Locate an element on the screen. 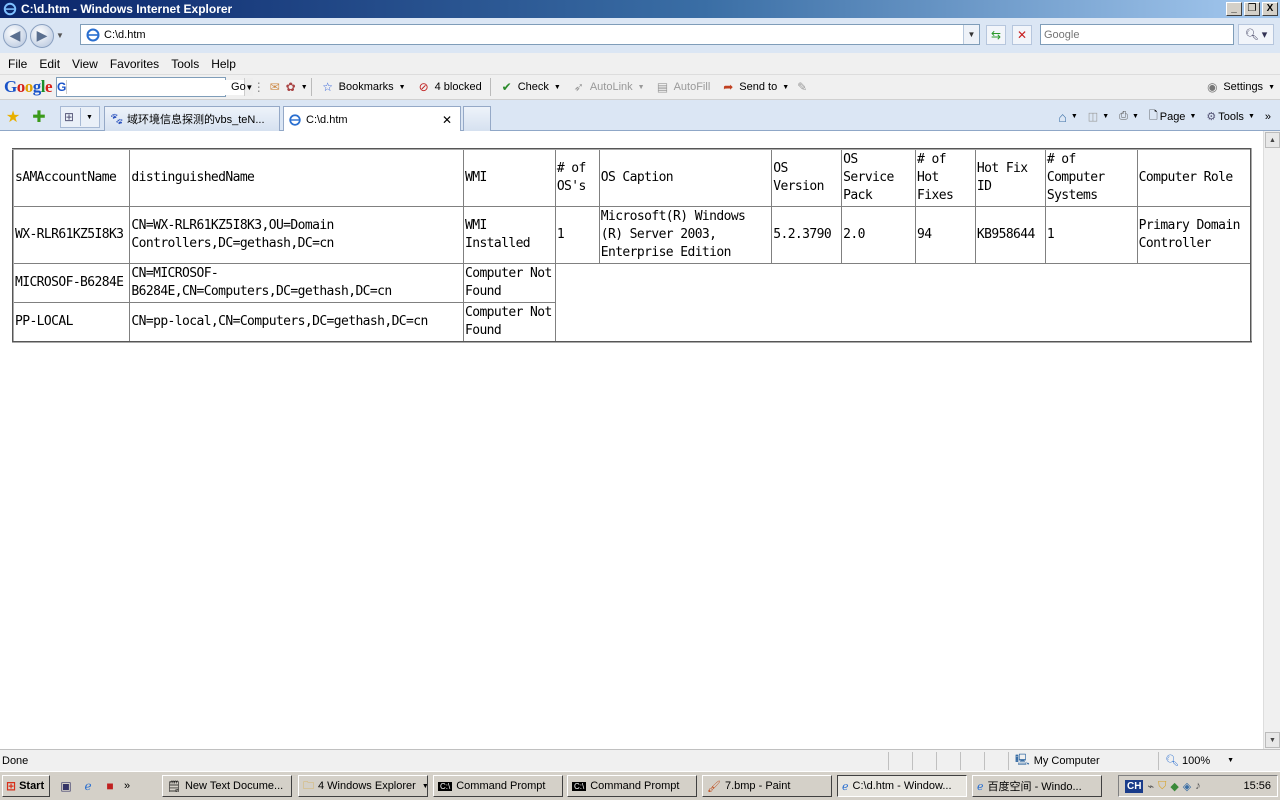  security-shield-icon: ⛉ is located at coordinates (1162, 786).